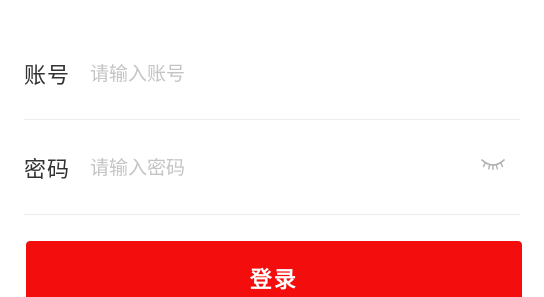 This screenshot has height=297, width=544. Describe the element at coordinates (305, 74) in the screenshot. I see `account-input` at that location.